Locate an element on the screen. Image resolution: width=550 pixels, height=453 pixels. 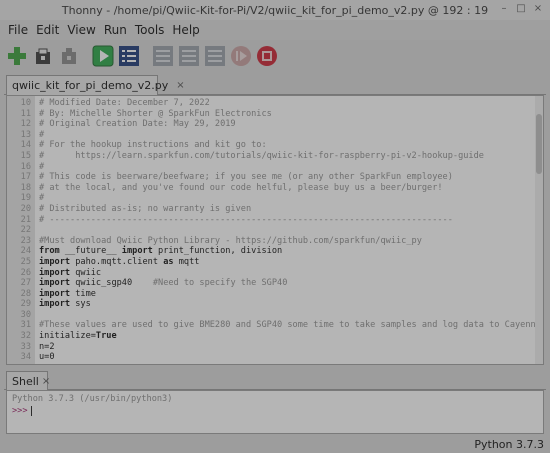
code-text: n=2 is located at coordinates (47, 346).